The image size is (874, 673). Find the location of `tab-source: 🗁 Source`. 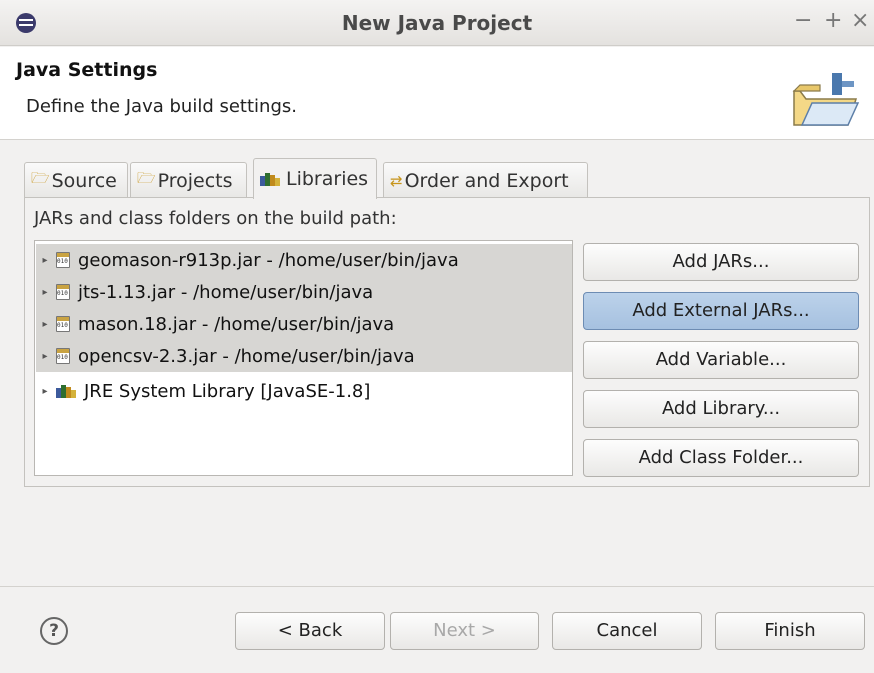

tab-source: 🗁 Source is located at coordinates (76, 180).